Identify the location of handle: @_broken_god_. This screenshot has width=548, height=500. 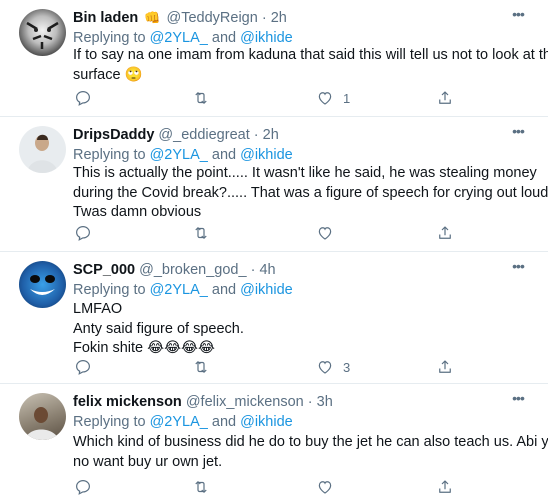
(192, 270).